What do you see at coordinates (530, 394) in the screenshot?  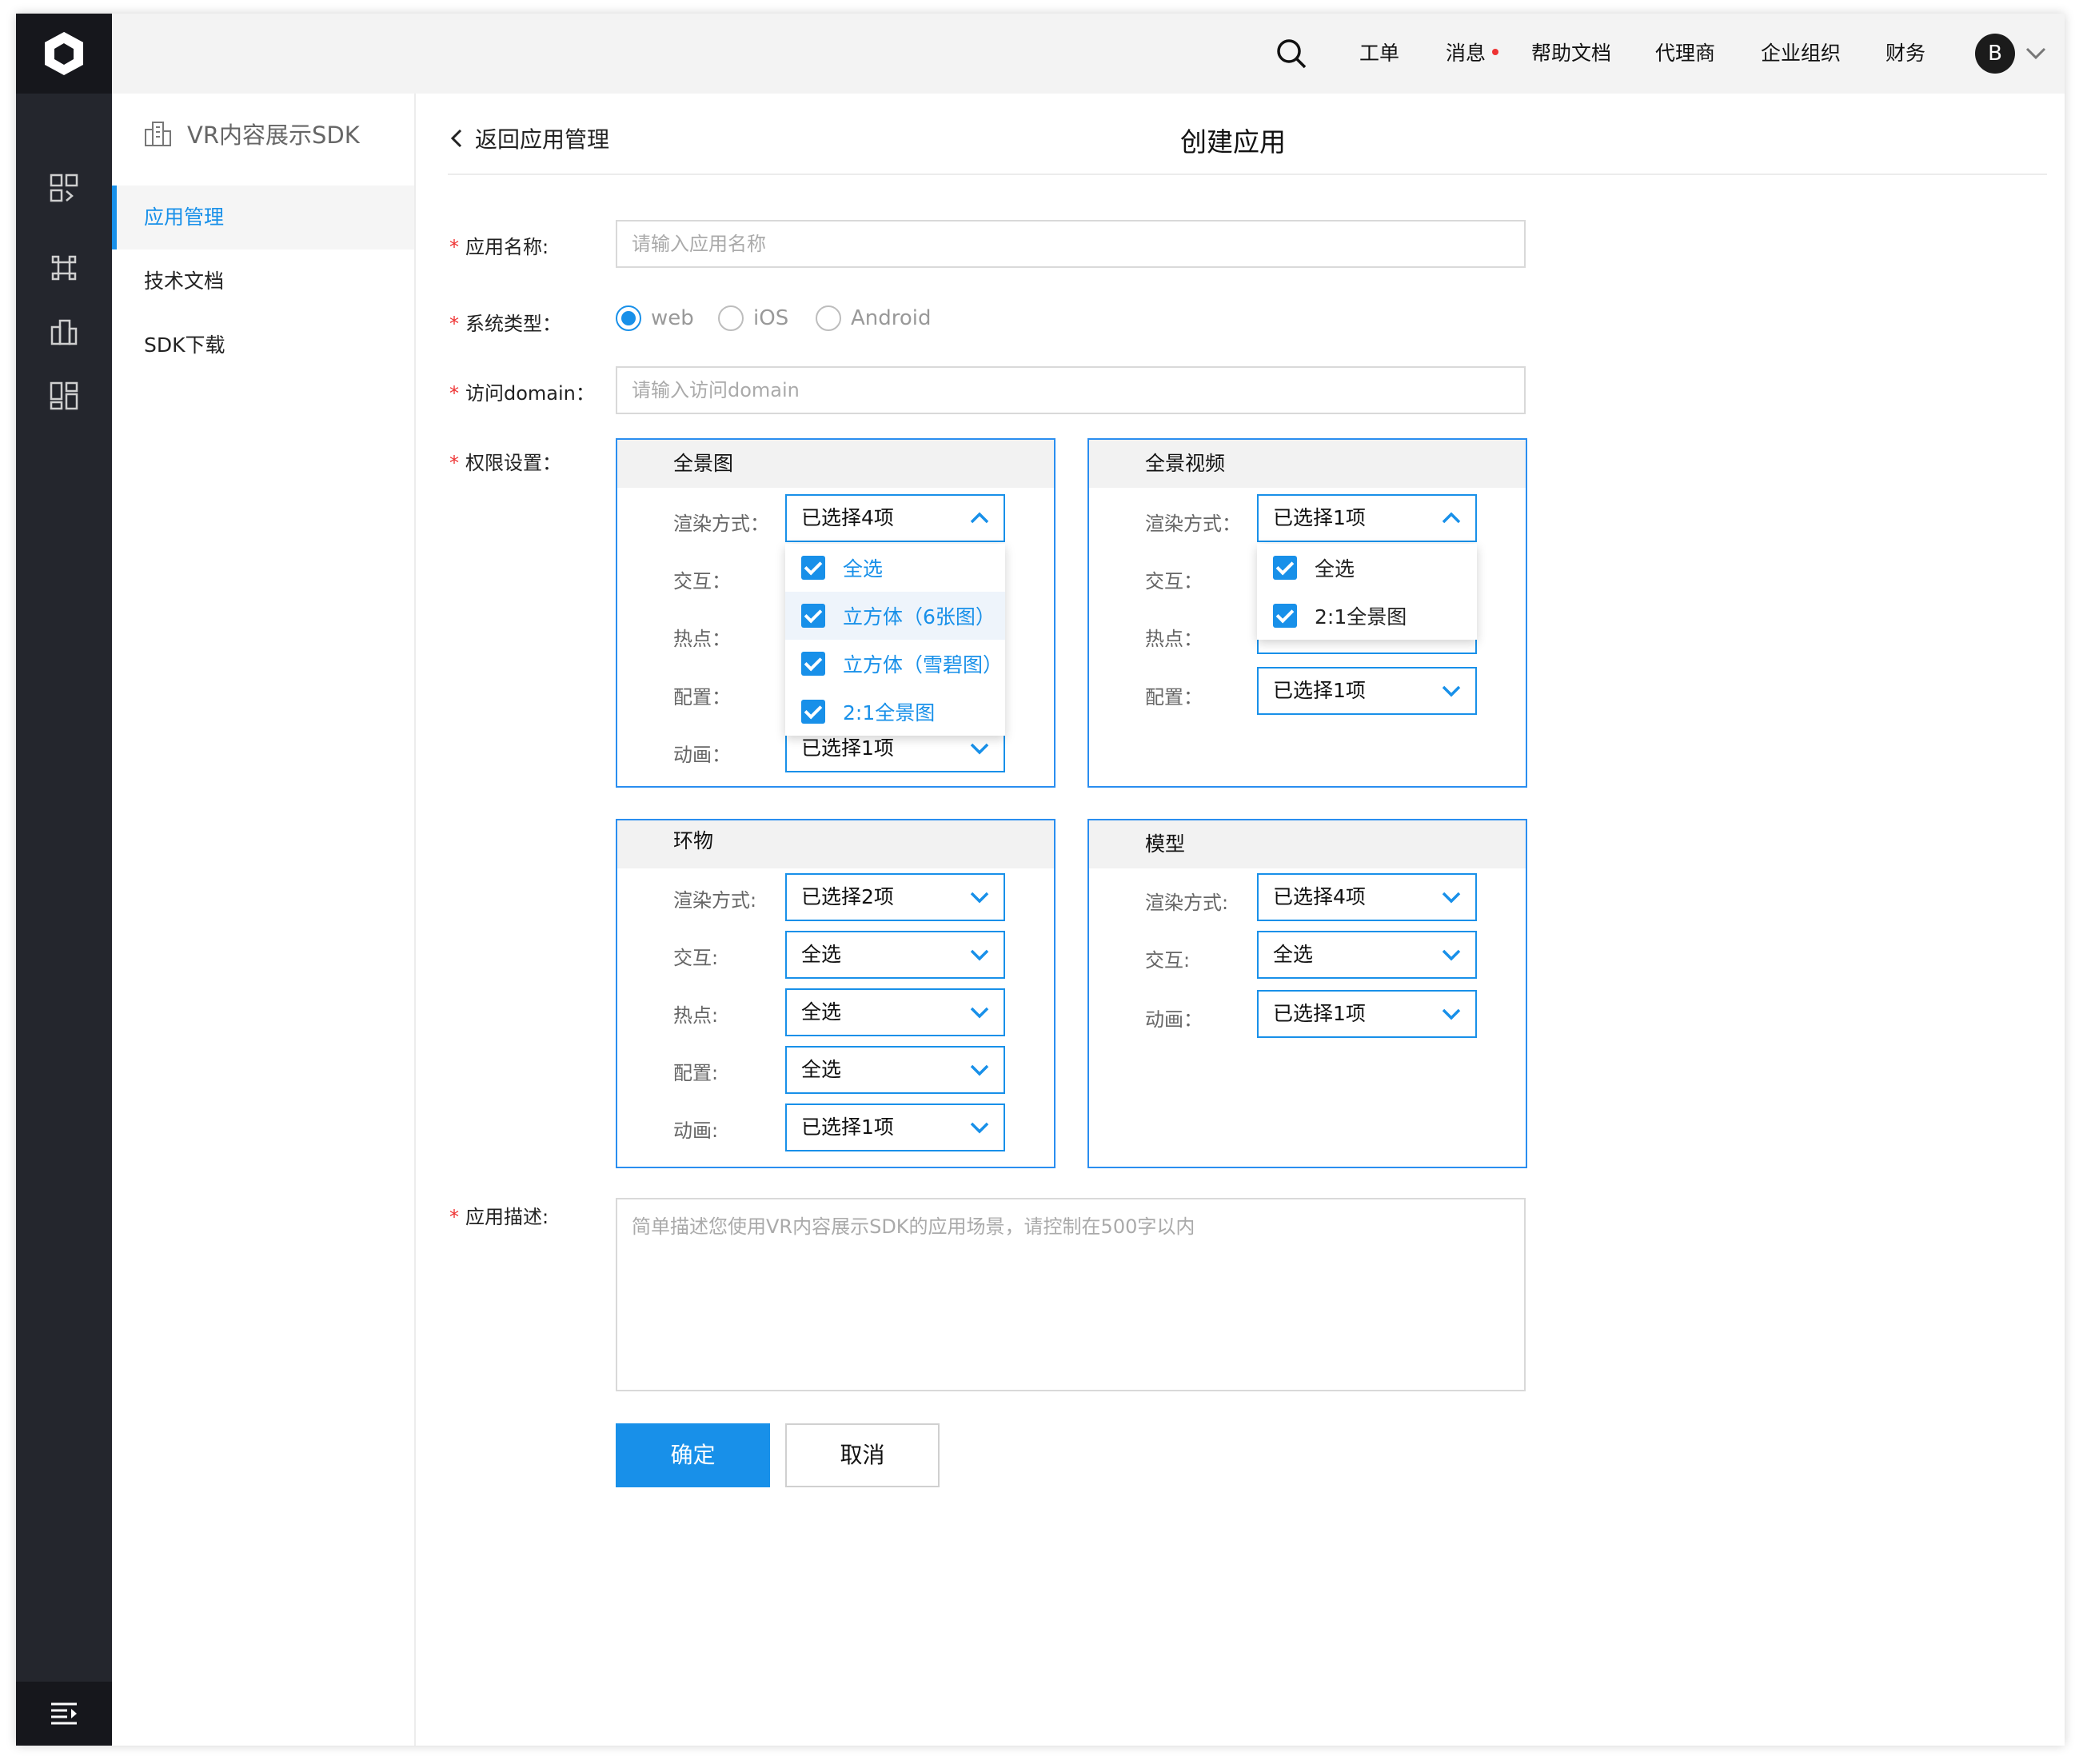 I see `domain-label-text: 访问domain：` at bounding box center [530, 394].